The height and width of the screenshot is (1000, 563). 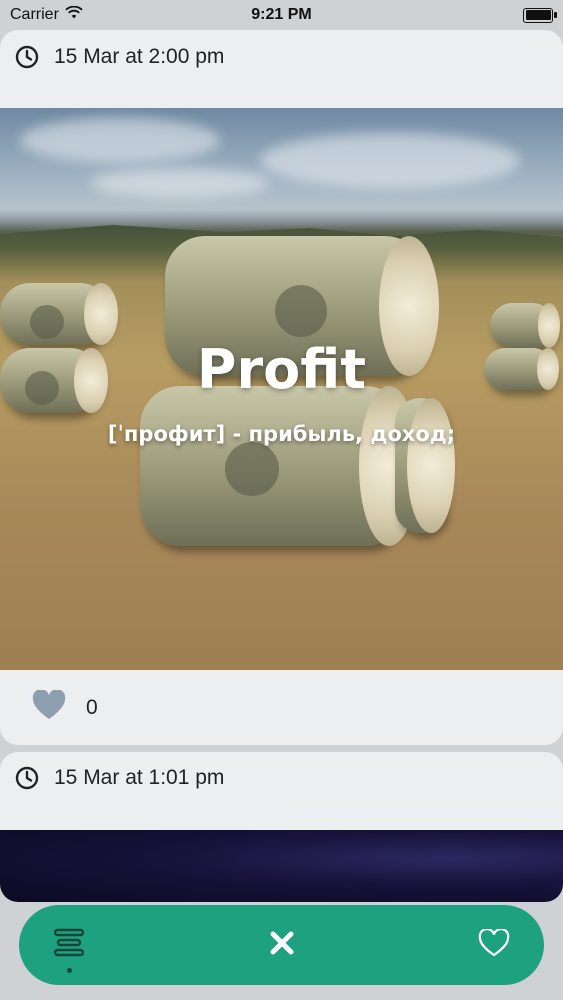 I want to click on list-icon, so click(x=69, y=945).